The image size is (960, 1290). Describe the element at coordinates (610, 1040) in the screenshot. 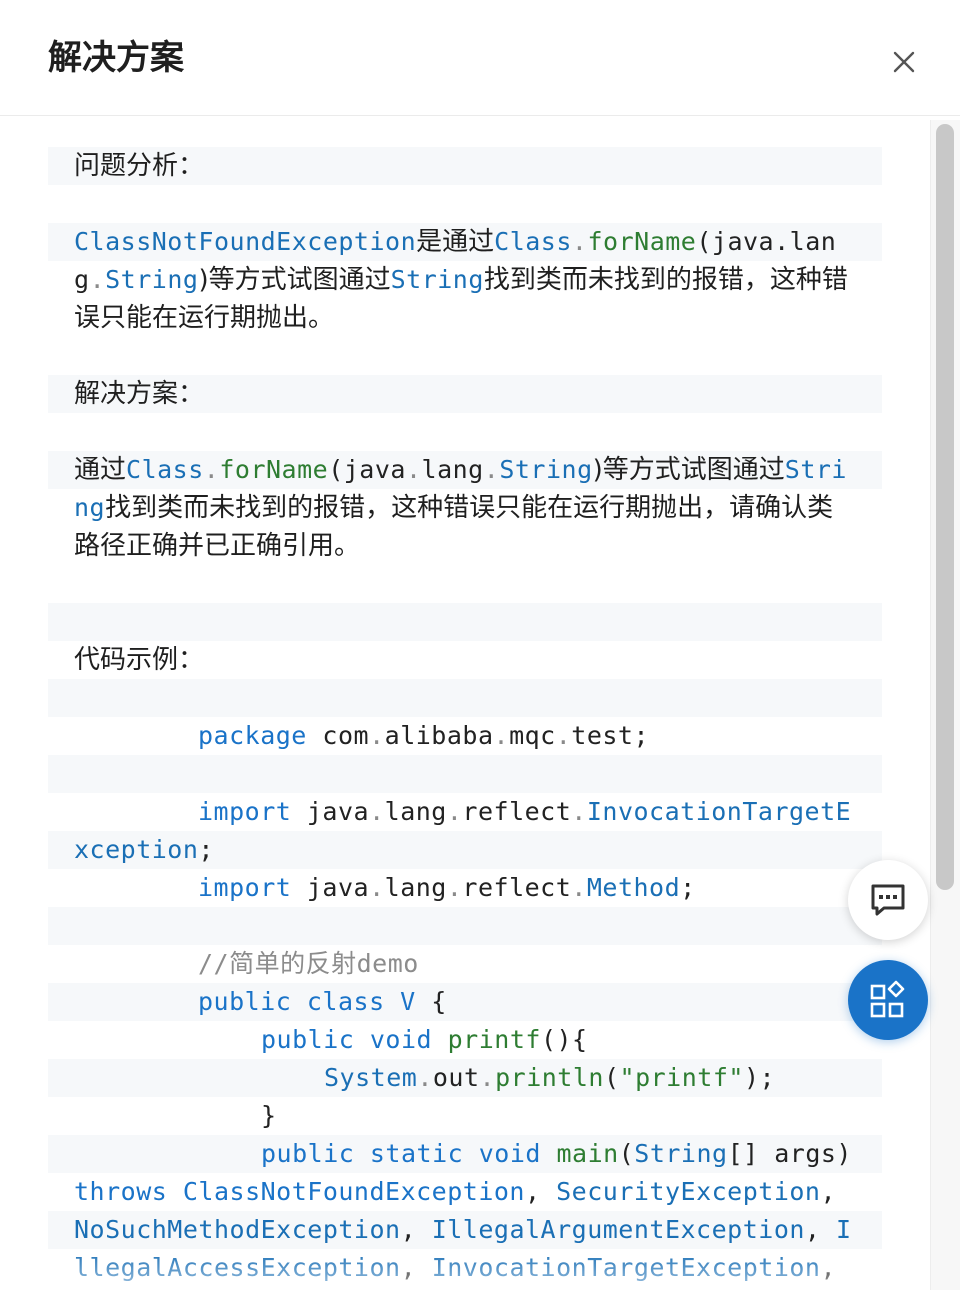

I see `code-line: public void printf(){` at that location.